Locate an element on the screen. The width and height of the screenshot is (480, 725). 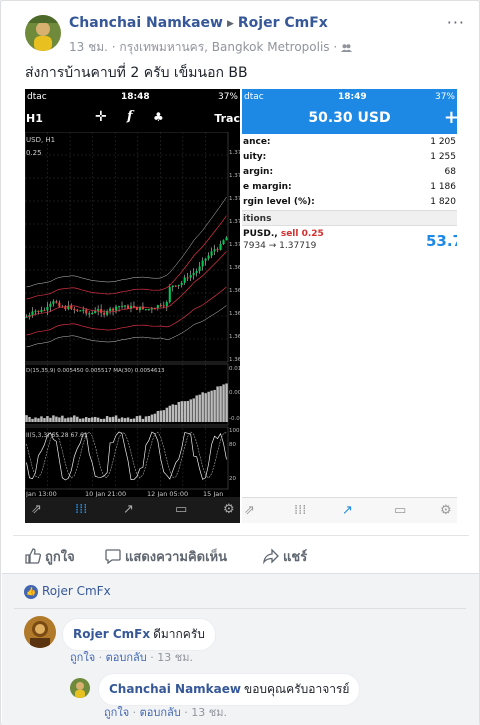
post-time: 13 ชม. is located at coordinates (88, 47).